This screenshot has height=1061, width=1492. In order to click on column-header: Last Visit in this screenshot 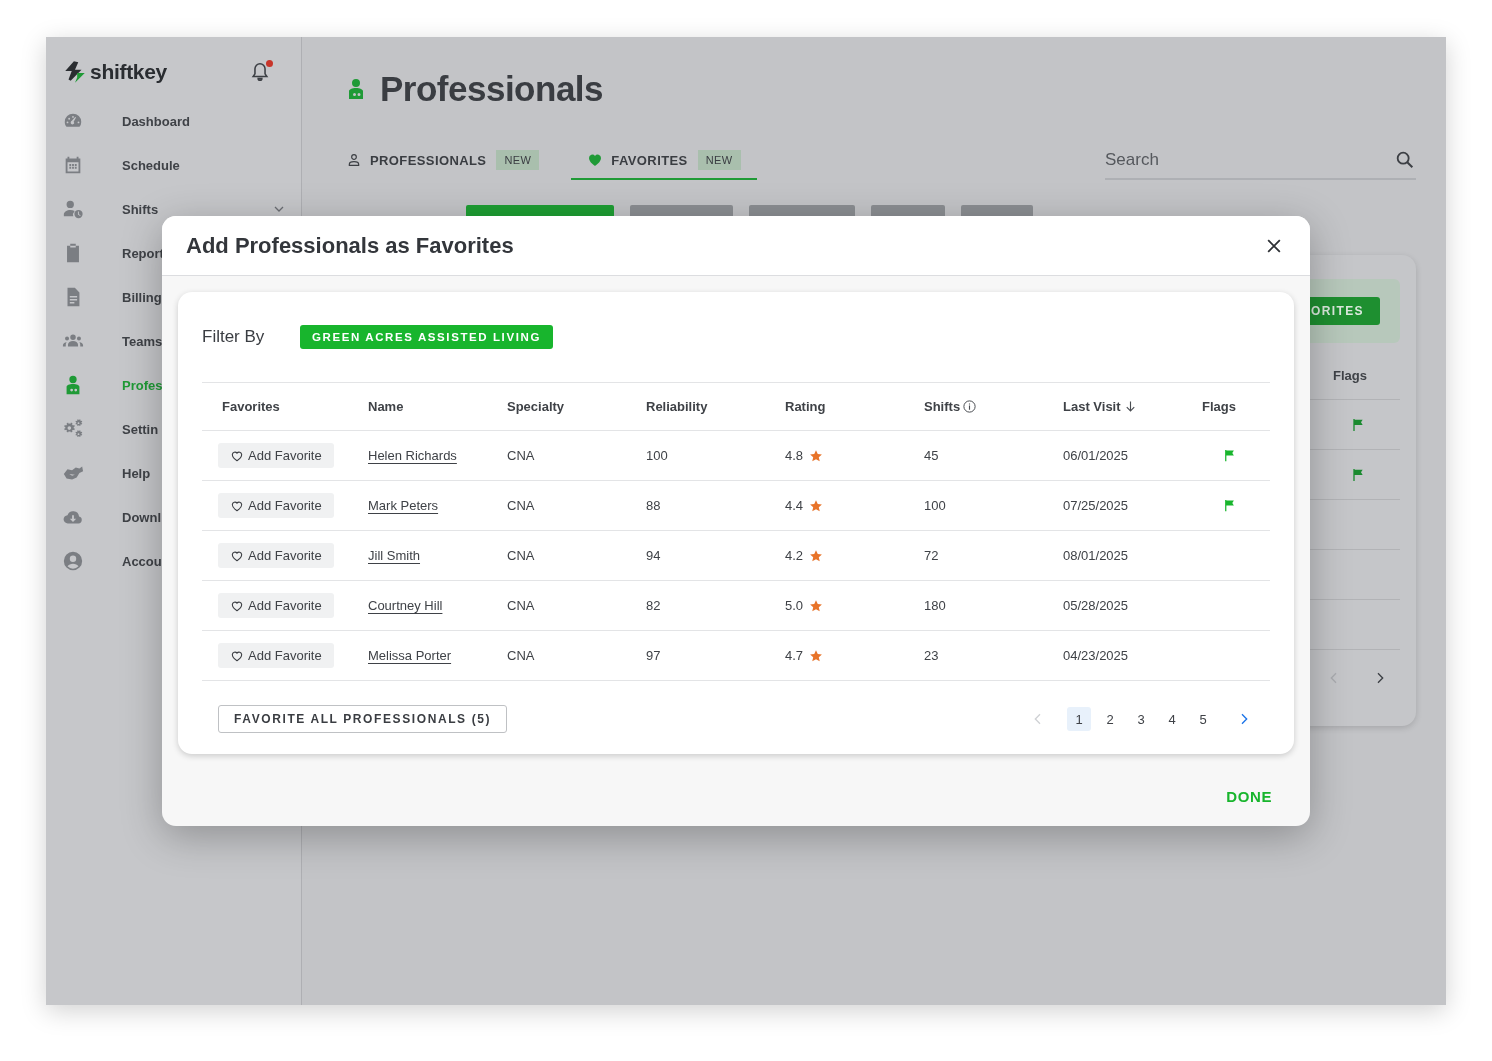, I will do `click(1092, 406)`.